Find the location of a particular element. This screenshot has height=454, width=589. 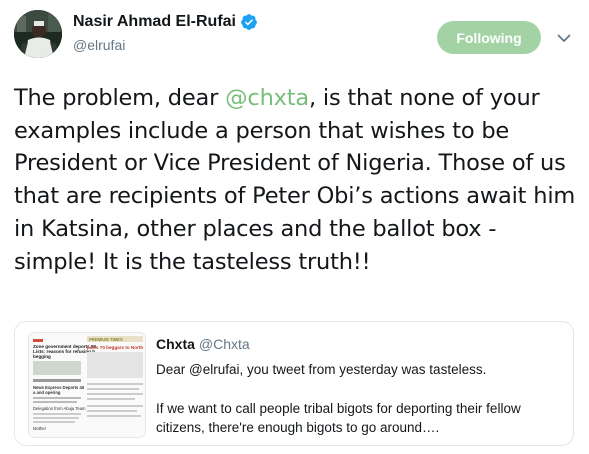

author-handle: @elrufai is located at coordinates (99, 45).